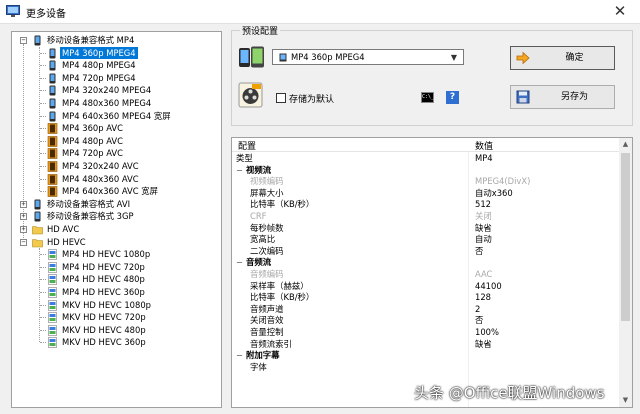 This screenshot has height=414, width=640. I want to click on property-row: 音频声道 2, so click(425, 310).